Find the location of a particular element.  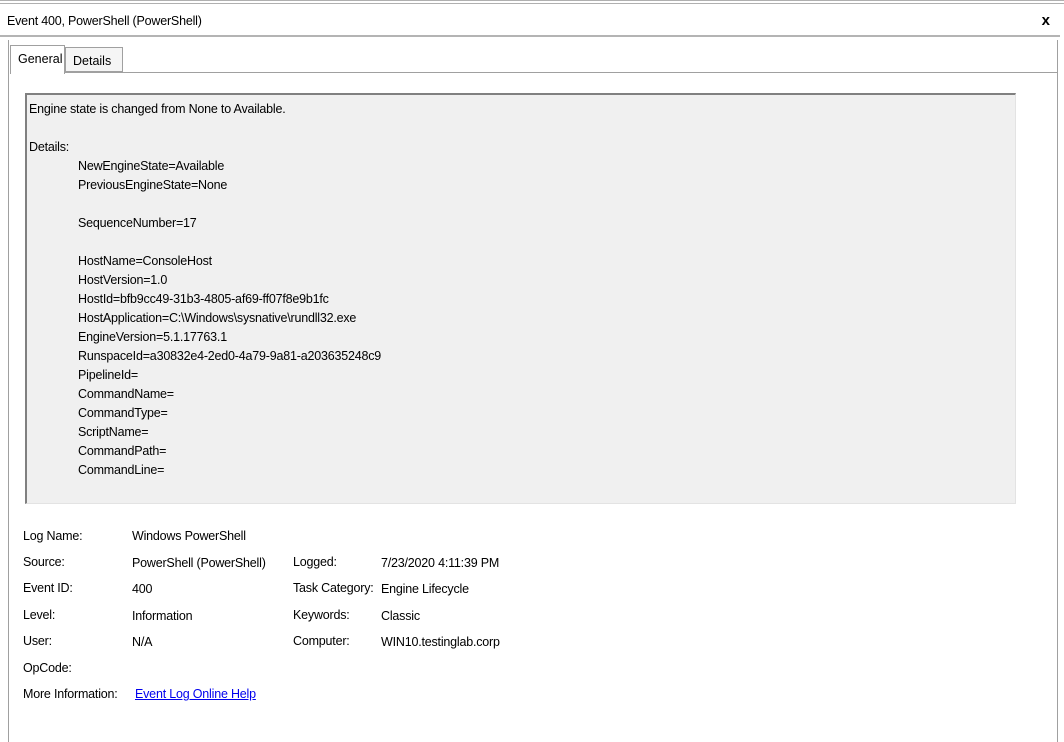

level-label: Level: is located at coordinates (39, 615).